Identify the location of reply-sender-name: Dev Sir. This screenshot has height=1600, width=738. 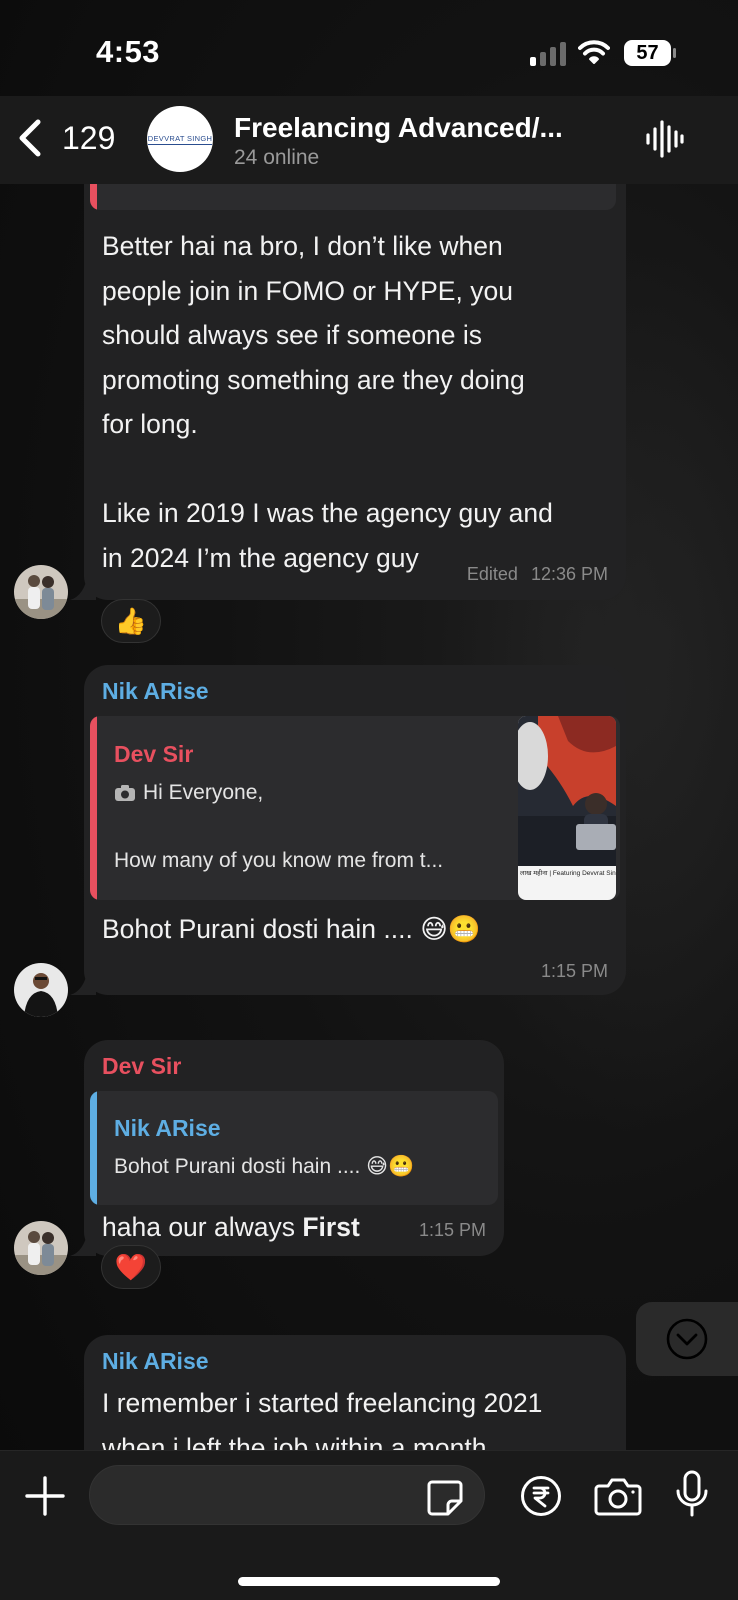
(154, 754).